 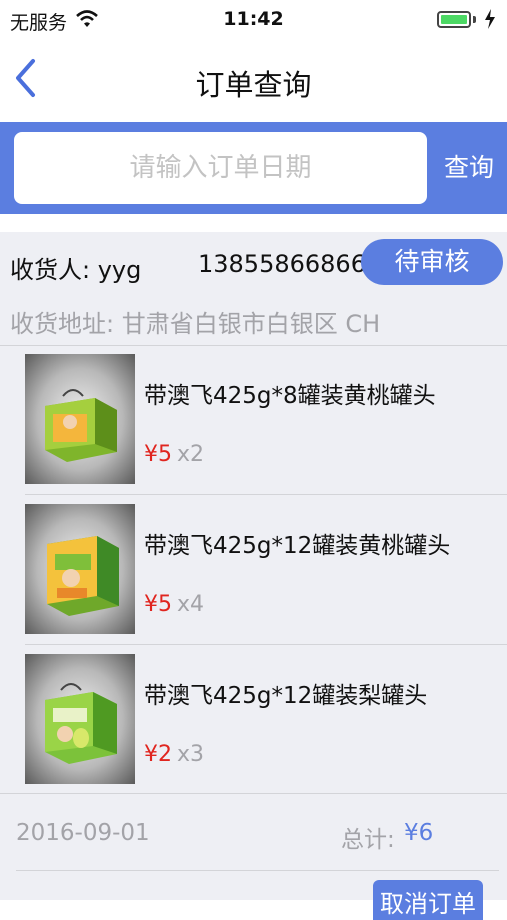 I want to click on battery-tip, so click(x=474, y=19).